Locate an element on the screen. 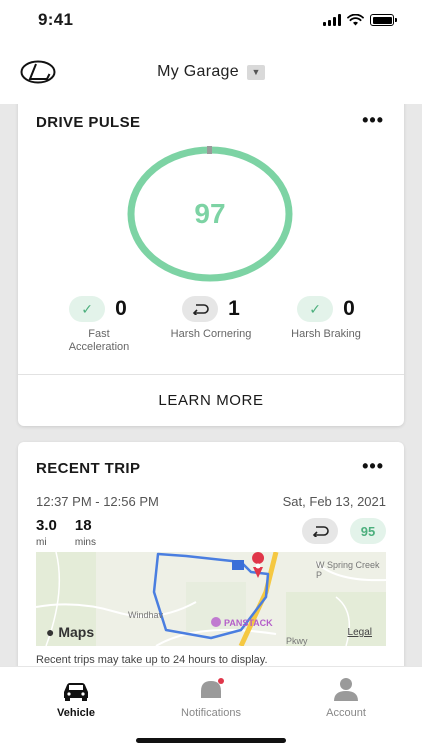  status-icons is located at coordinates (360, 20).